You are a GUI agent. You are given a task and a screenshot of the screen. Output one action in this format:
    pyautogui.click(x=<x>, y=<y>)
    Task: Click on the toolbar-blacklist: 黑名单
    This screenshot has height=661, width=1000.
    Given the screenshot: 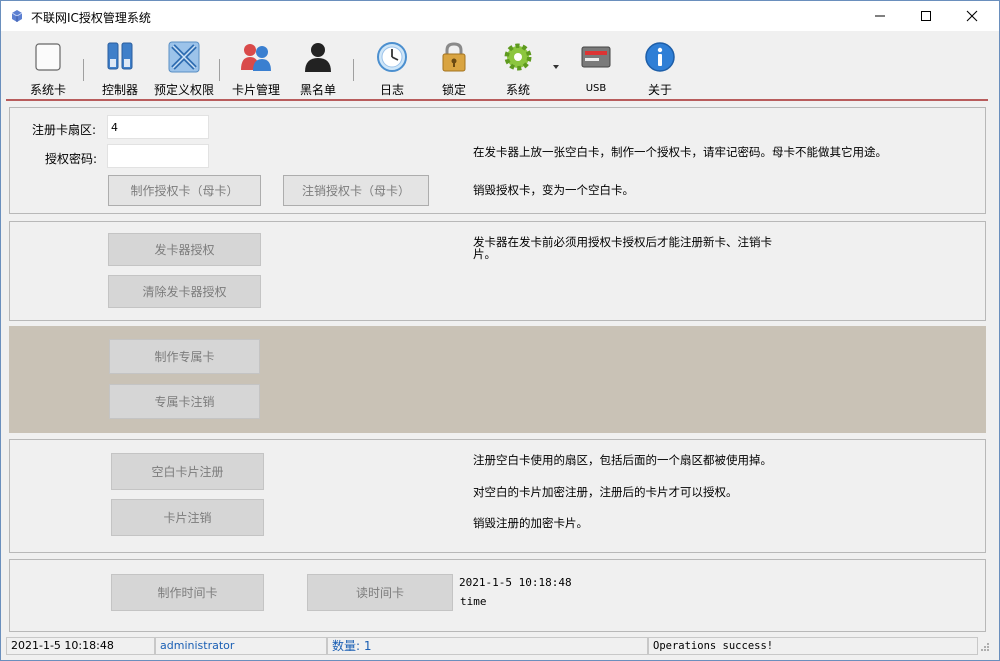 What is the action you would take?
    pyautogui.click(x=318, y=67)
    